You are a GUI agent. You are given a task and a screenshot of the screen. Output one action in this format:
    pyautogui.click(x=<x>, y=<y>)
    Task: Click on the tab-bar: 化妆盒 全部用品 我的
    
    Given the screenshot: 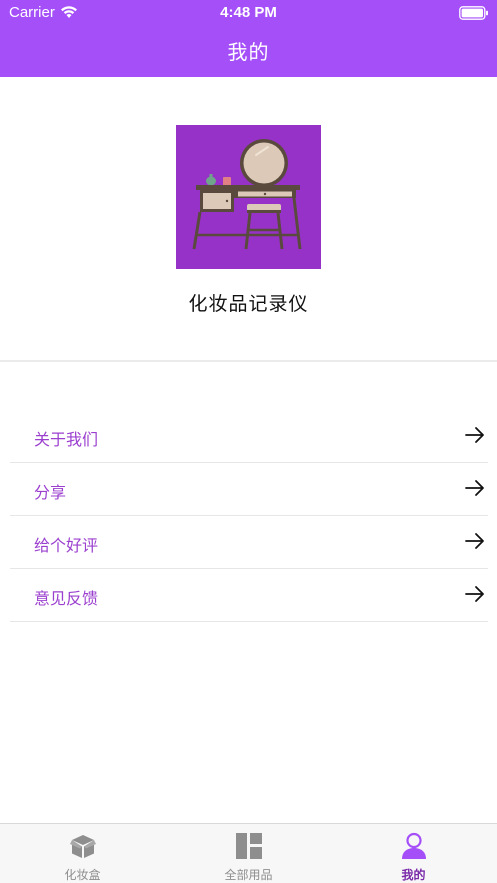 What is the action you would take?
    pyautogui.click(x=248, y=853)
    